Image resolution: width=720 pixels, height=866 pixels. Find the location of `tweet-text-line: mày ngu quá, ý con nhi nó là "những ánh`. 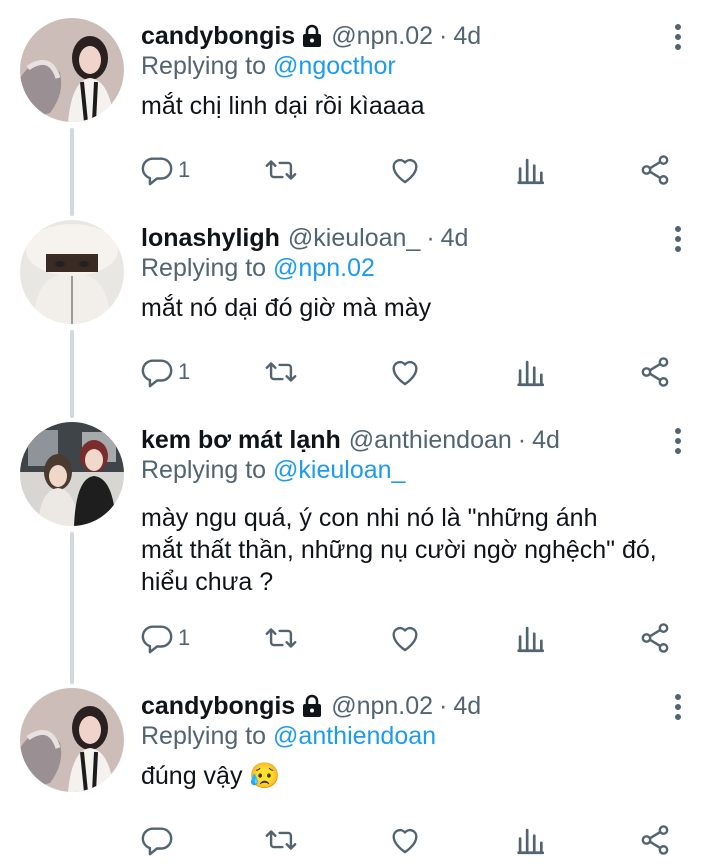

tweet-text-line: mày ngu quá, ý con nhi nó là "những ánh is located at coordinates (369, 518).